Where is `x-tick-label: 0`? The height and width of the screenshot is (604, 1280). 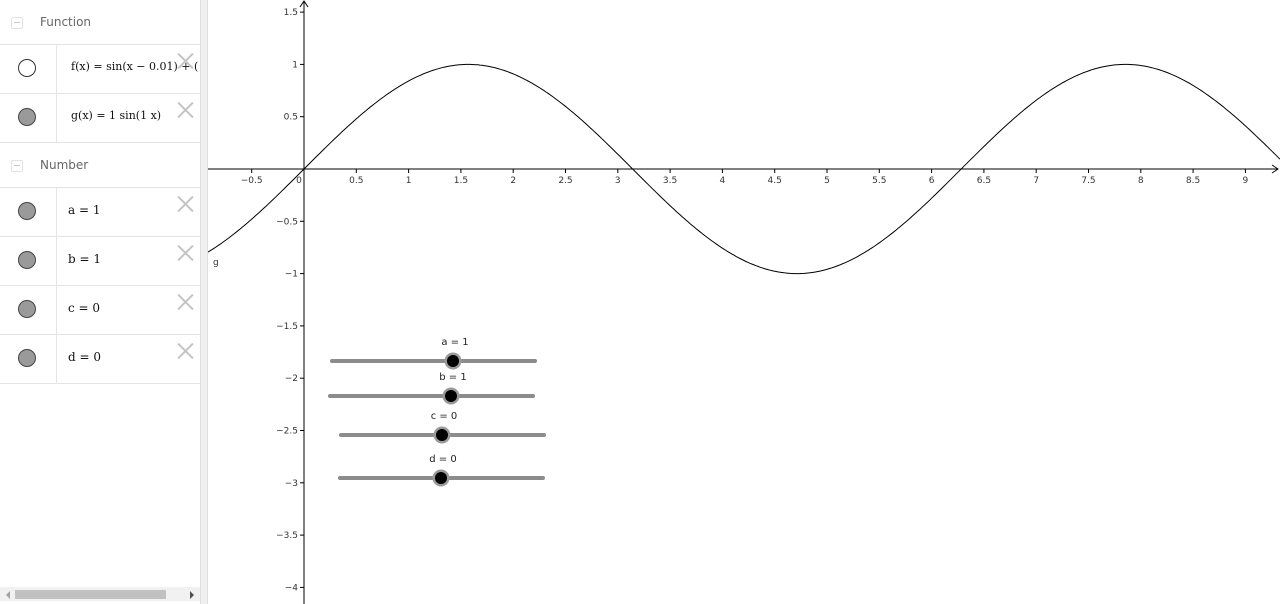 x-tick-label: 0 is located at coordinates (299, 181).